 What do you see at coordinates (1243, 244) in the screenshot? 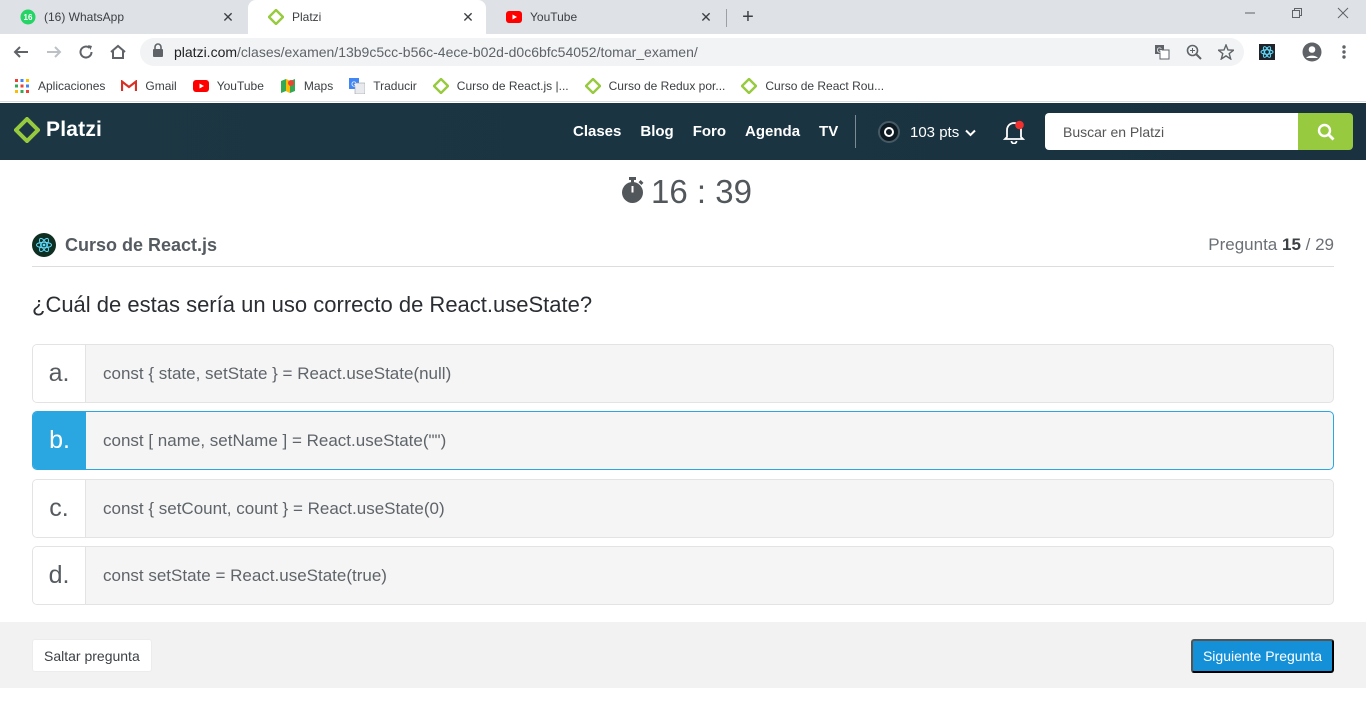
I see `question-counter-label: Pregunta` at bounding box center [1243, 244].